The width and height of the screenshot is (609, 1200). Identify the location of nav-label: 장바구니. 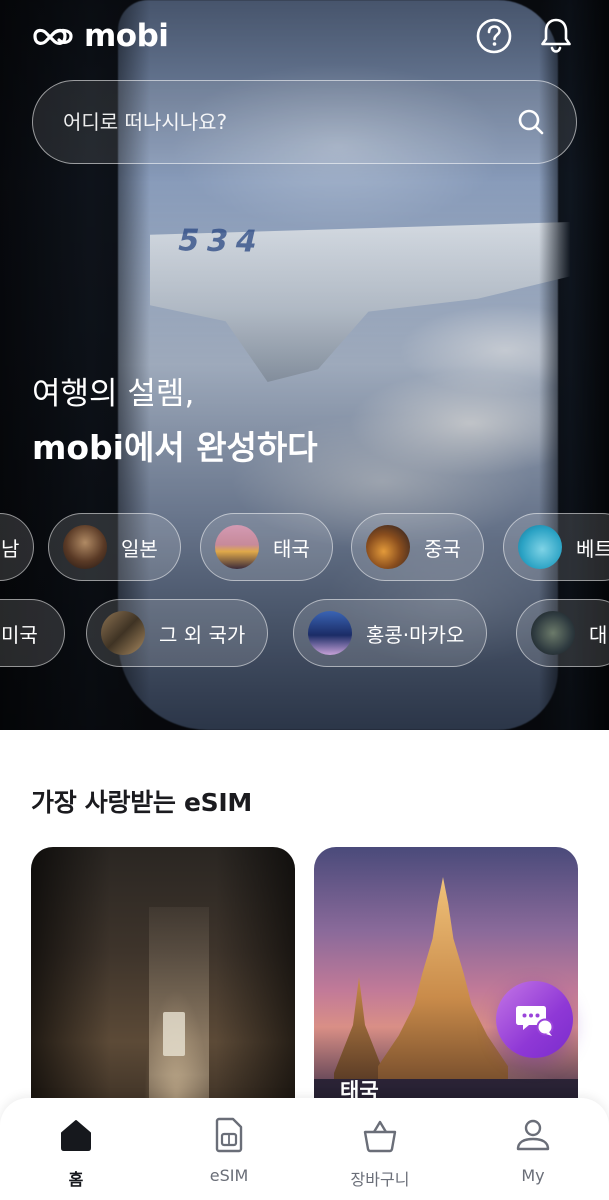
(380, 1179).